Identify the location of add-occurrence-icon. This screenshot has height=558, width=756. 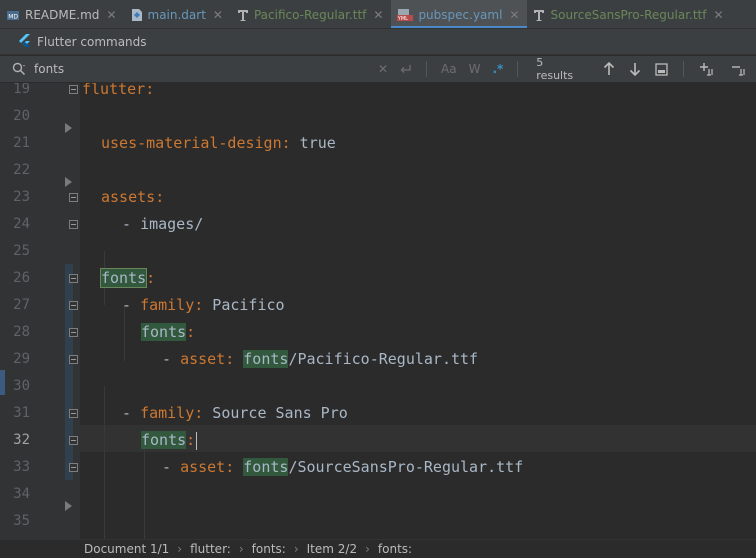
(708, 69).